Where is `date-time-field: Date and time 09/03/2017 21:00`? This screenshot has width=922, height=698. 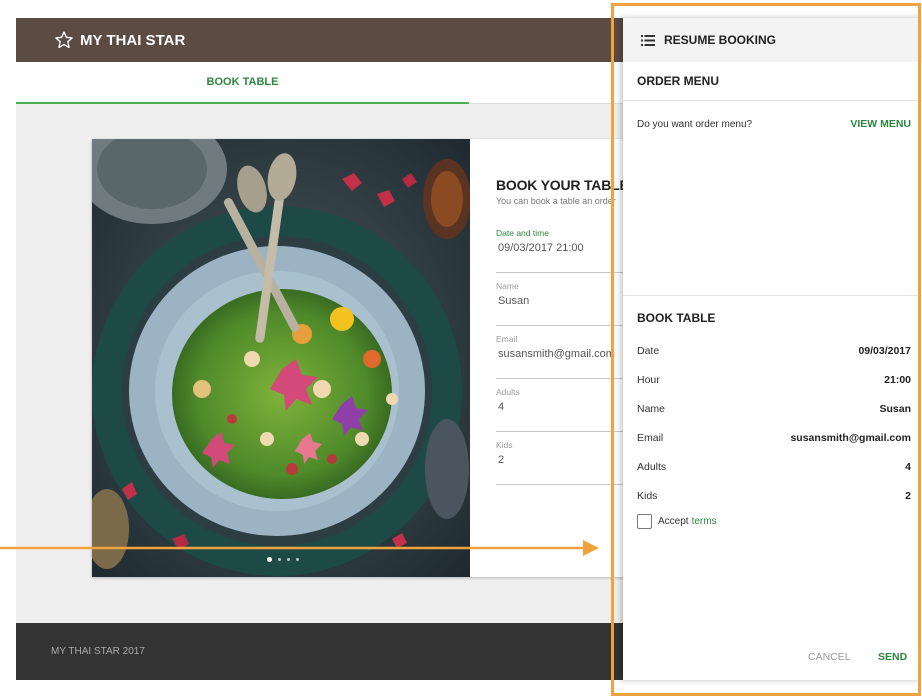
date-time-field: Date and time 09/03/2017 21:00 is located at coordinates (561, 246).